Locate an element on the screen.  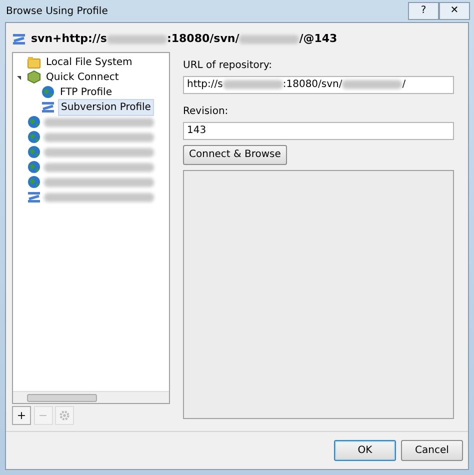
help-button: ? is located at coordinates (423, 11).